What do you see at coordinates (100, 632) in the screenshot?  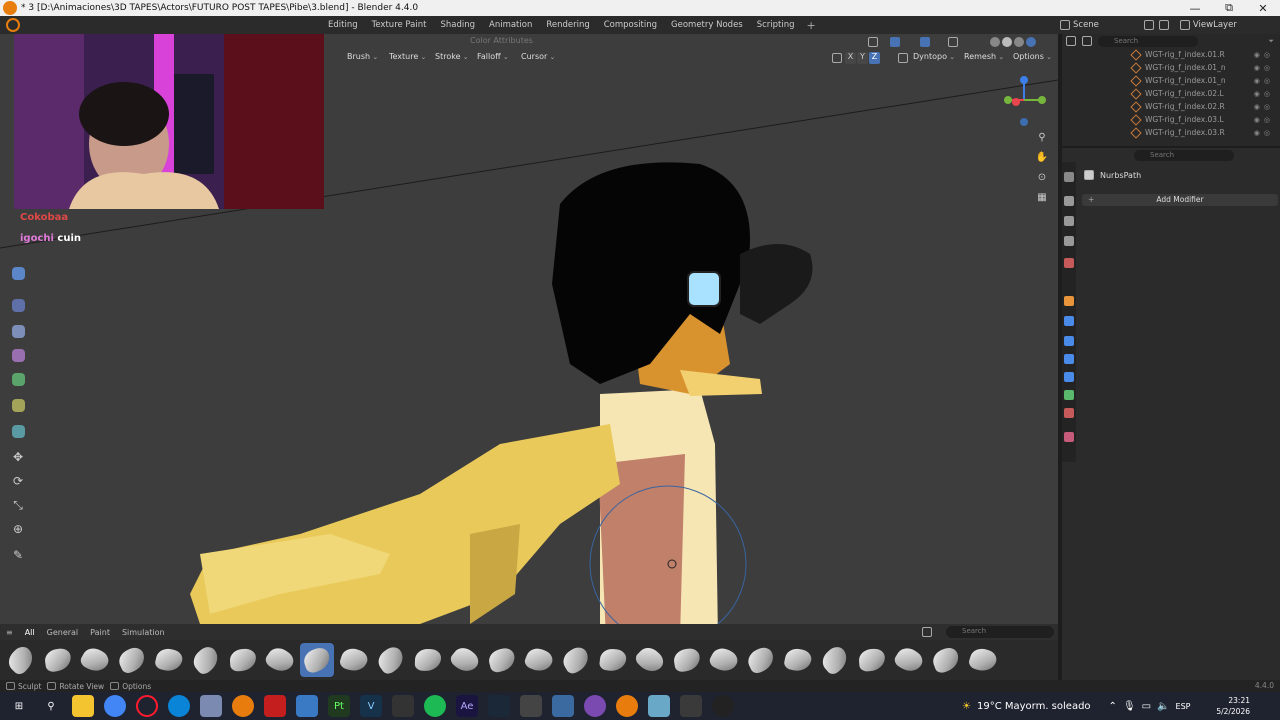 I see `shelf-tab-paint: Paint` at bounding box center [100, 632].